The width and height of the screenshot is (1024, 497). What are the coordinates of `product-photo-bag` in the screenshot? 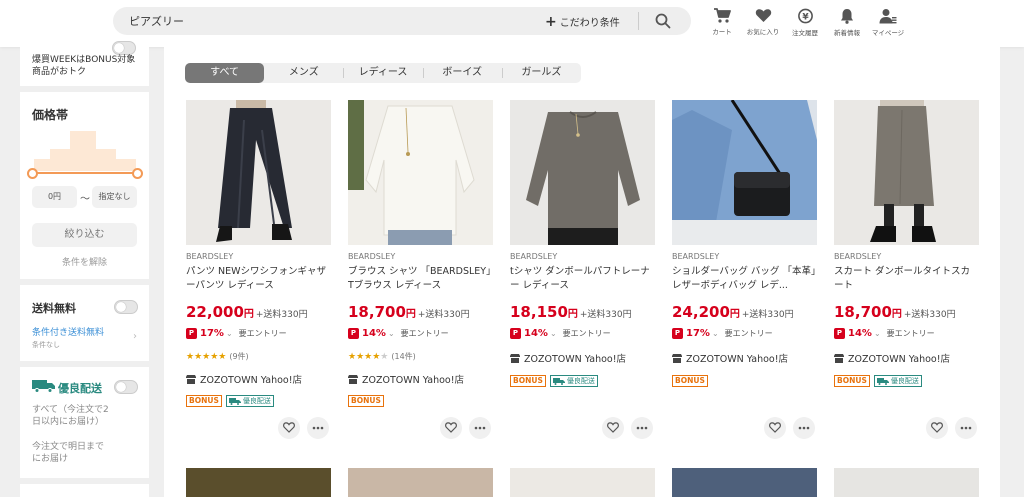 It's located at (744, 172).